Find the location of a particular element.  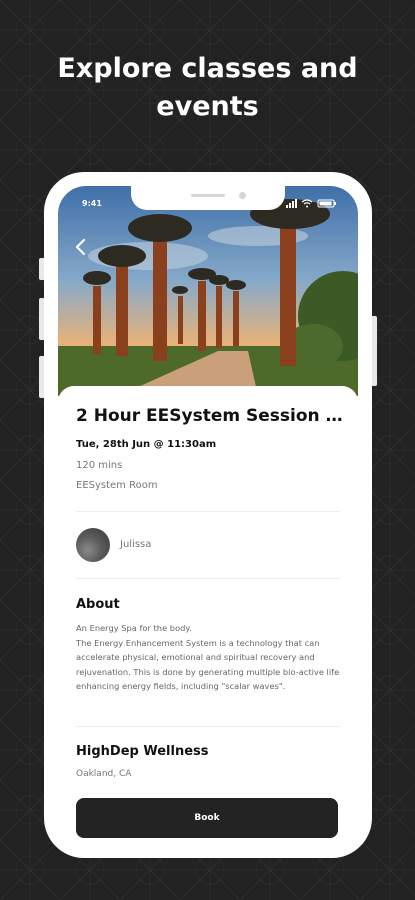

headline-line-2: events is located at coordinates (207, 106).